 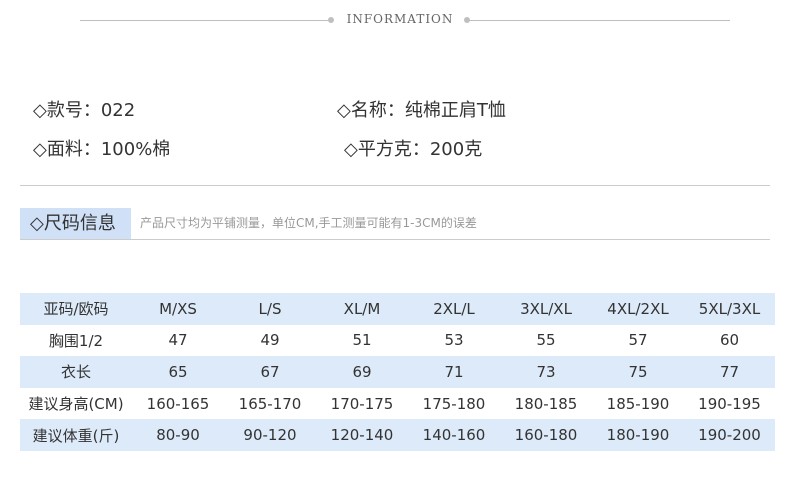 What do you see at coordinates (362, 435) in the screenshot?
I see `table-cell: 120-140` at bounding box center [362, 435].